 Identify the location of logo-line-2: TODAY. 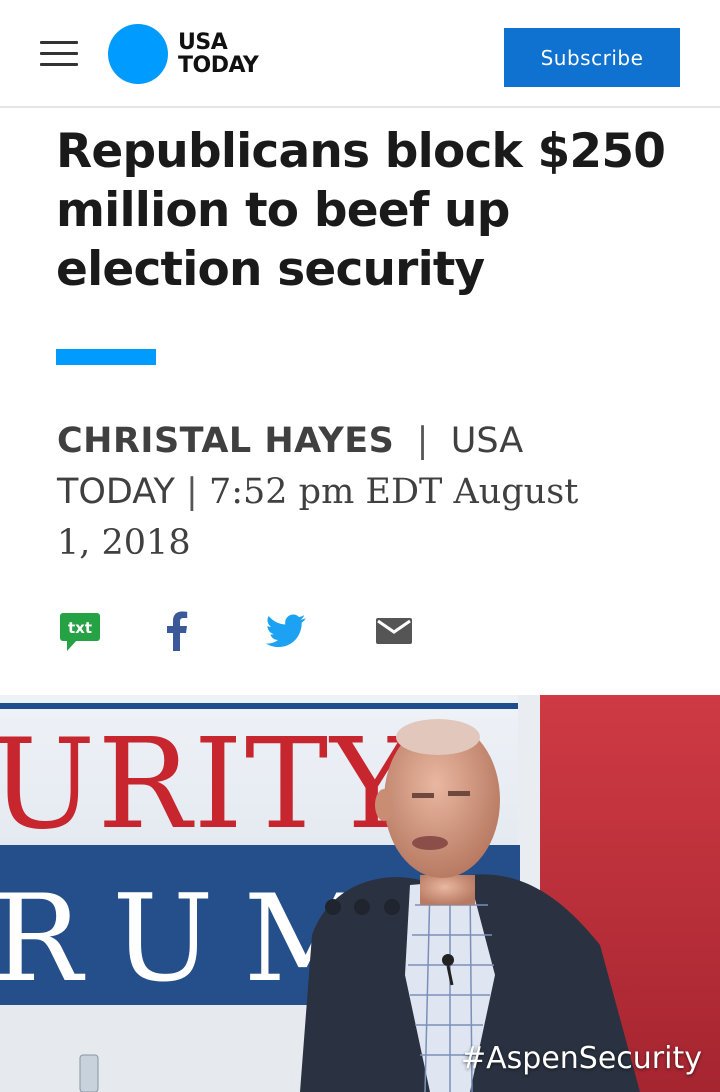
(218, 65).